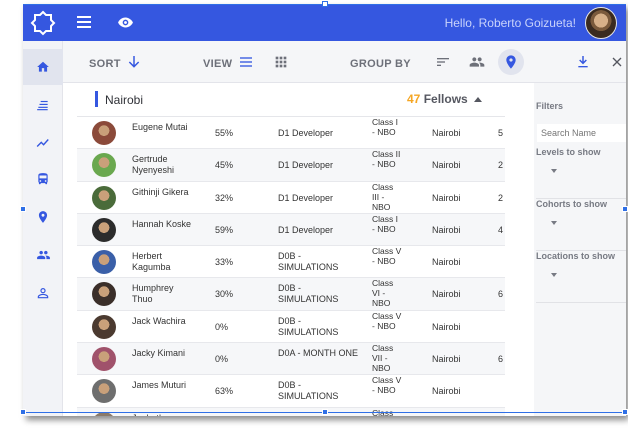 The width and height of the screenshot is (628, 432). Describe the element at coordinates (501, 229) in the screenshot. I see `fellow-level: 4` at that location.